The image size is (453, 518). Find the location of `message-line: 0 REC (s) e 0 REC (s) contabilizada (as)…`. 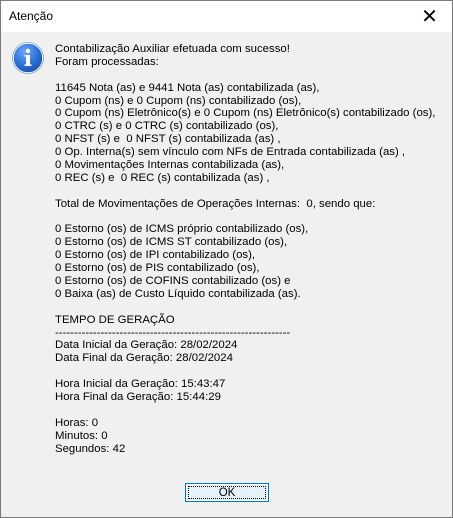

message-line: 0 REC (s) e 0 REC (s) contabilizada (as)… is located at coordinates (162, 177).